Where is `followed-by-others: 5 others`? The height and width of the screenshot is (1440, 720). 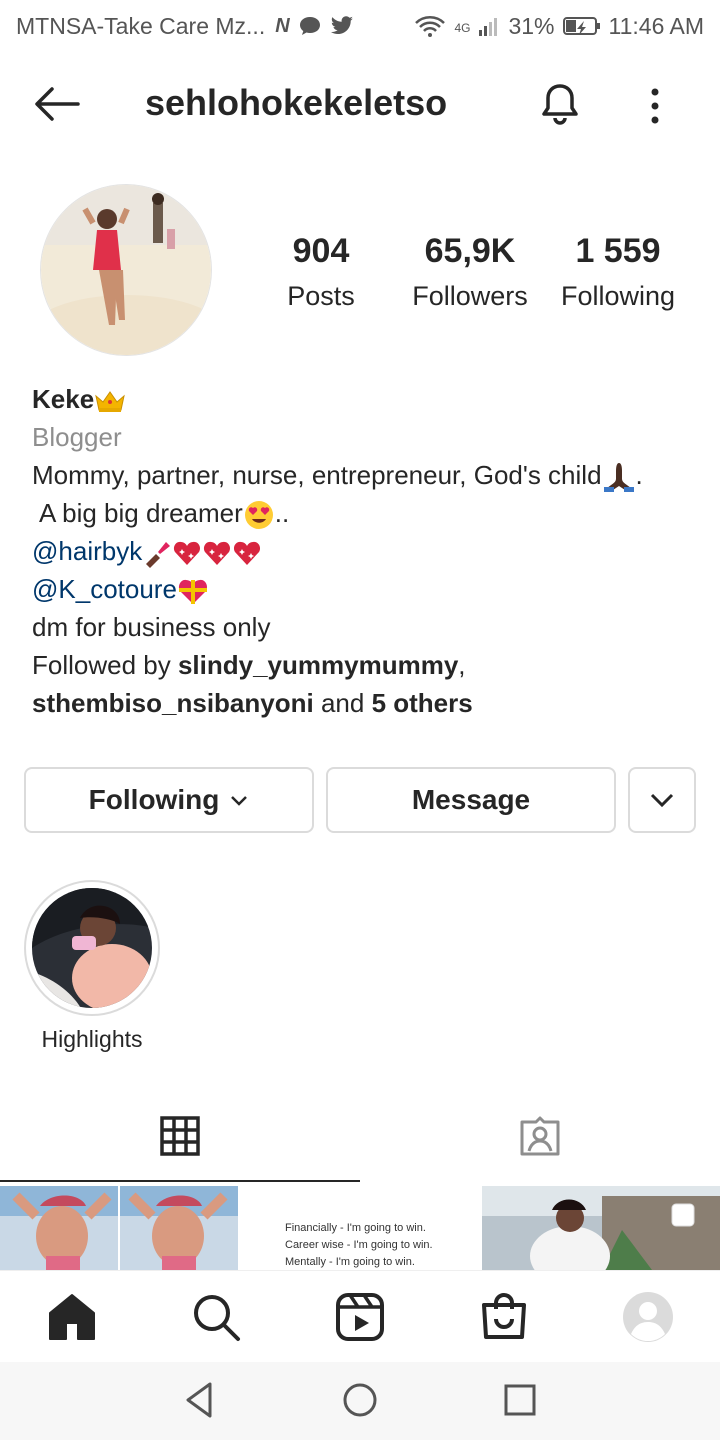
followed-by-others: 5 others is located at coordinates (422, 703).